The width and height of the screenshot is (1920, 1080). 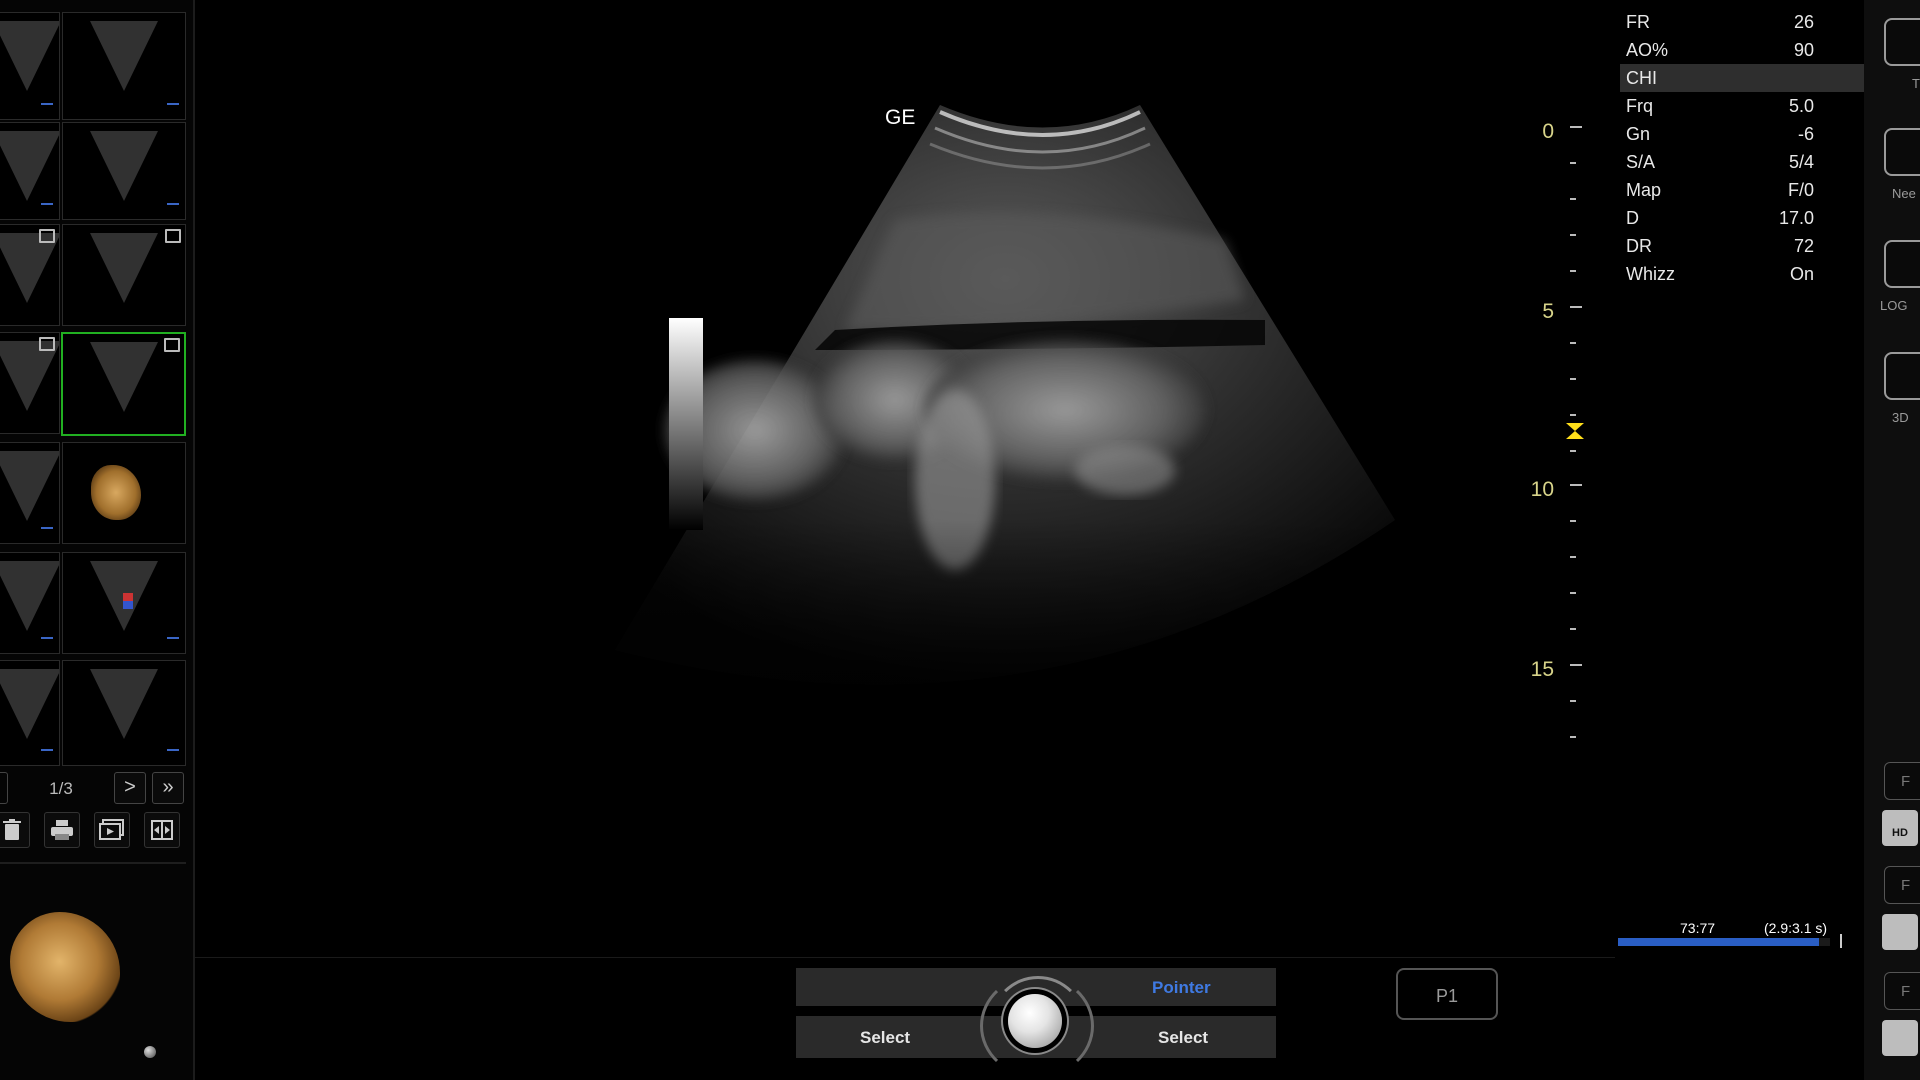 I want to click on divider, so click(x=93, y=863).